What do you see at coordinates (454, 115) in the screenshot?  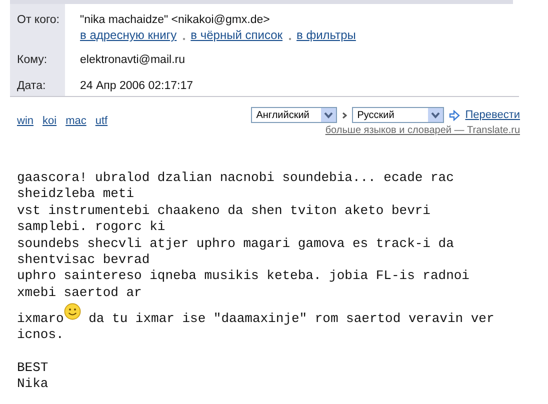 I see `arrow-right-icon` at bounding box center [454, 115].